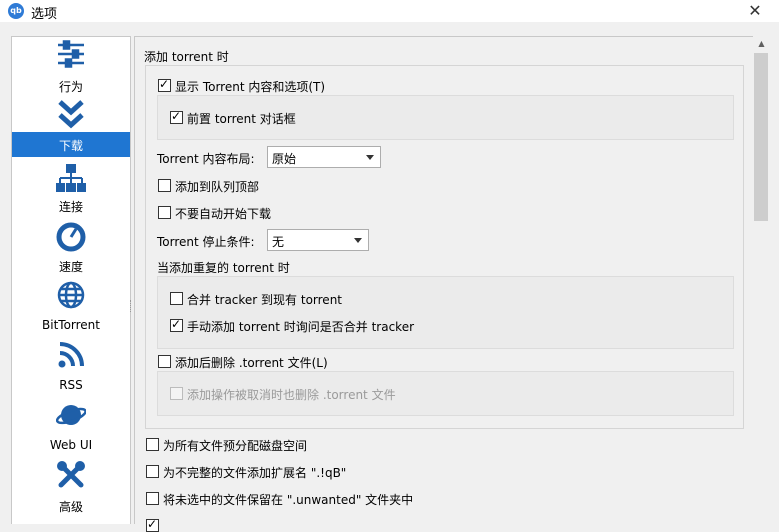 The width and height of the screenshot is (779, 532). Describe the element at coordinates (71, 295) in the screenshot. I see `globe-icon` at that location.